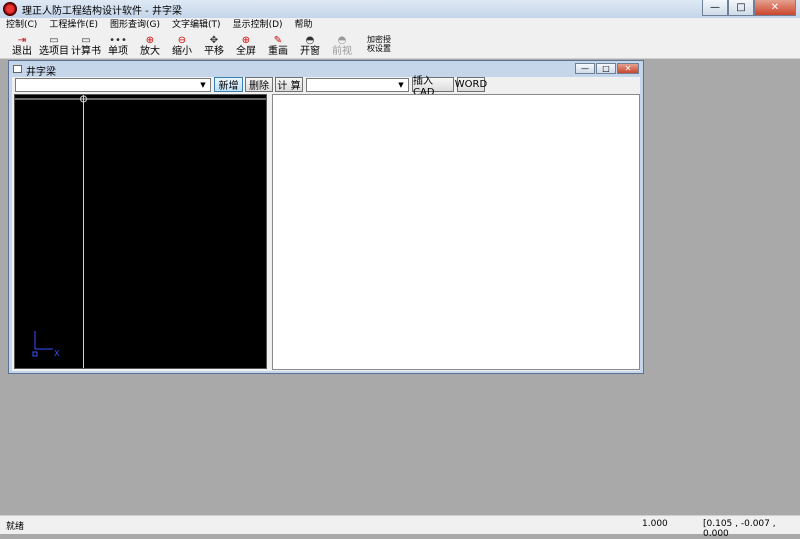 The image size is (800, 539). Describe the element at coordinates (17, 69) in the screenshot. I see `child-window-icon` at that location.